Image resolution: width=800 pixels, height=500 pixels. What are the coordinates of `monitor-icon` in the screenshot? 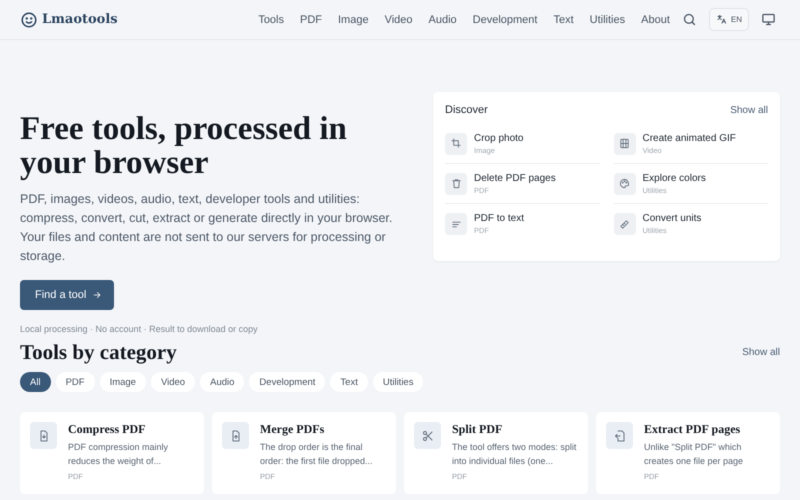 It's located at (768, 19).